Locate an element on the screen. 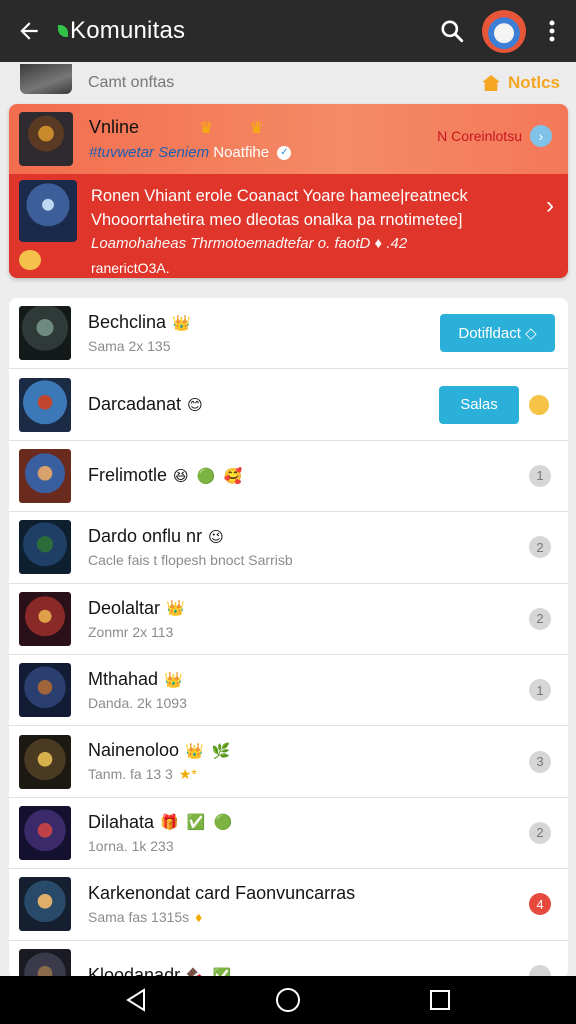 The height and width of the screenshot is (1024, 576). nav-home-button is located at coordinates (288, 1000).